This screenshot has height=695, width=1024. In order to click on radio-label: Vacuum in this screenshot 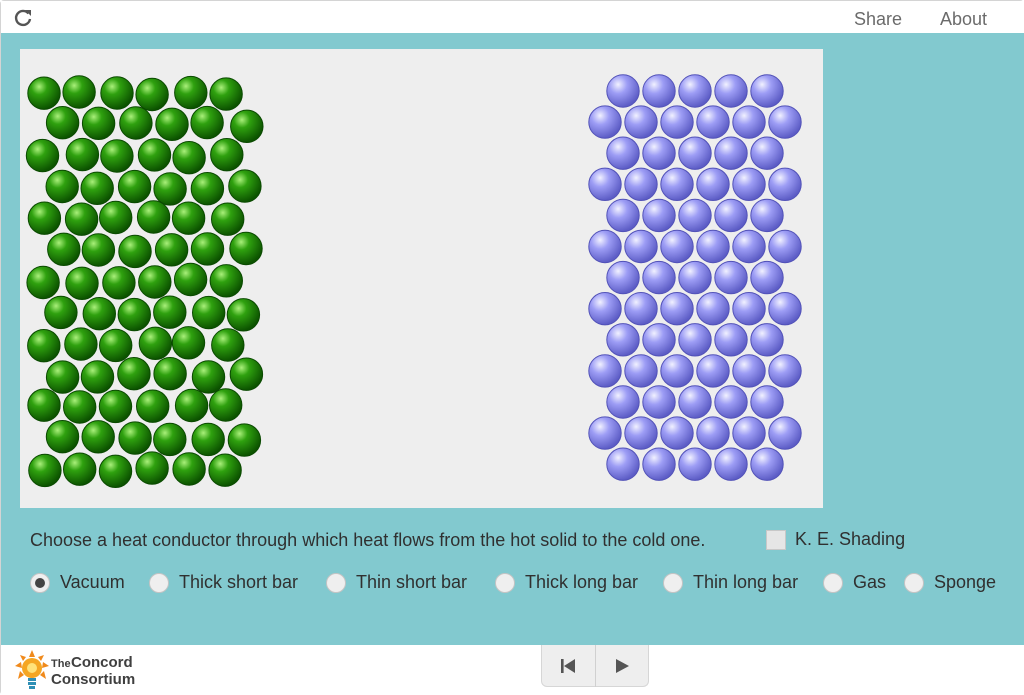, I will do `click(92, 582)`.